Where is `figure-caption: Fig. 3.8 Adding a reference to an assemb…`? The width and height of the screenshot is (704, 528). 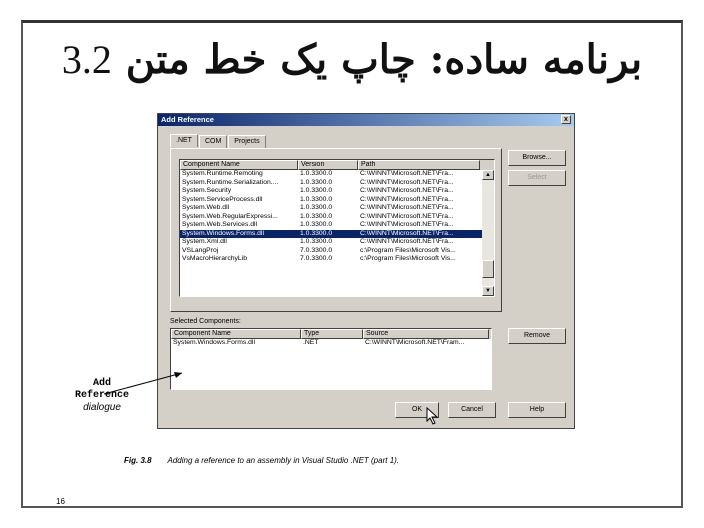 figure-caption: Fig. 3.8 Adding a reference to an assemb… is located at coordinates (261, 460).